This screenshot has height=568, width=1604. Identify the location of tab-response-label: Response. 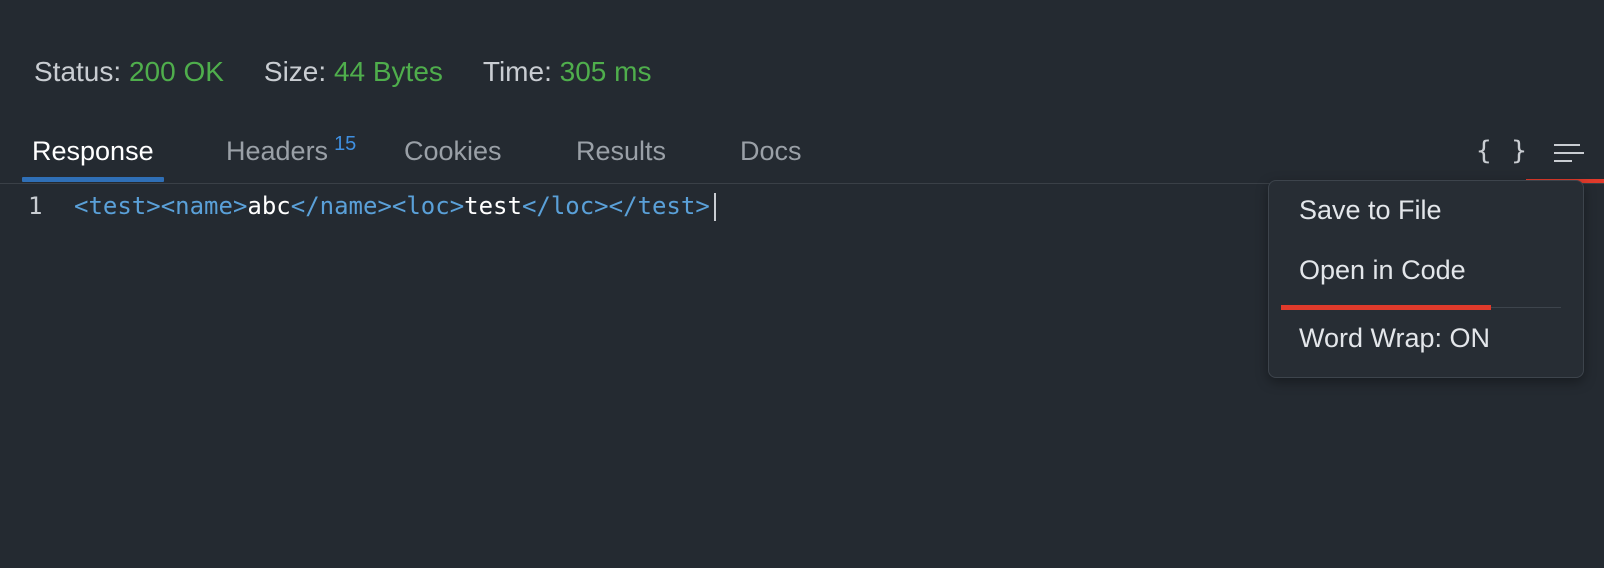
(93, 151).